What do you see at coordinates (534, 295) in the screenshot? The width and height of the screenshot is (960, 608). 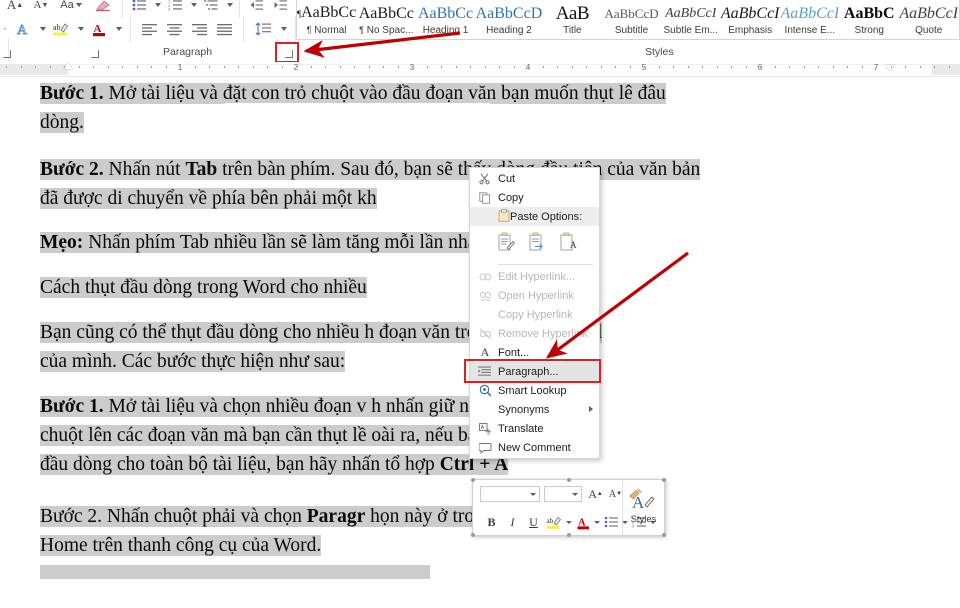 I see `menu-item-open-hyperlink: Open Hyperlink` at bounding box center [534, 295].